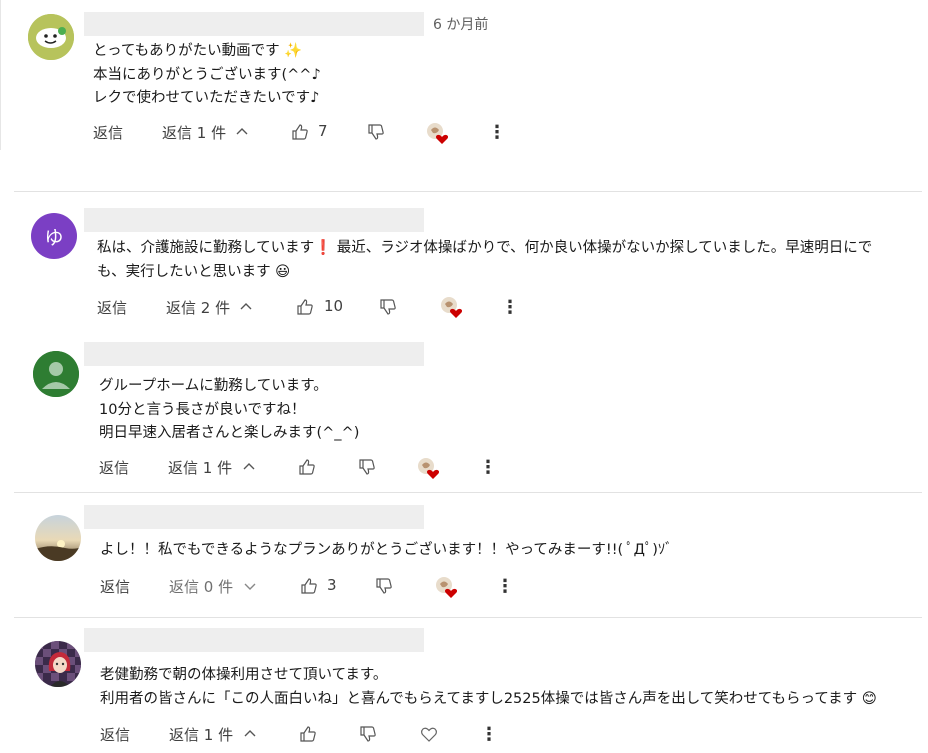  I want to click on left-thread-line, so click(0, 75).